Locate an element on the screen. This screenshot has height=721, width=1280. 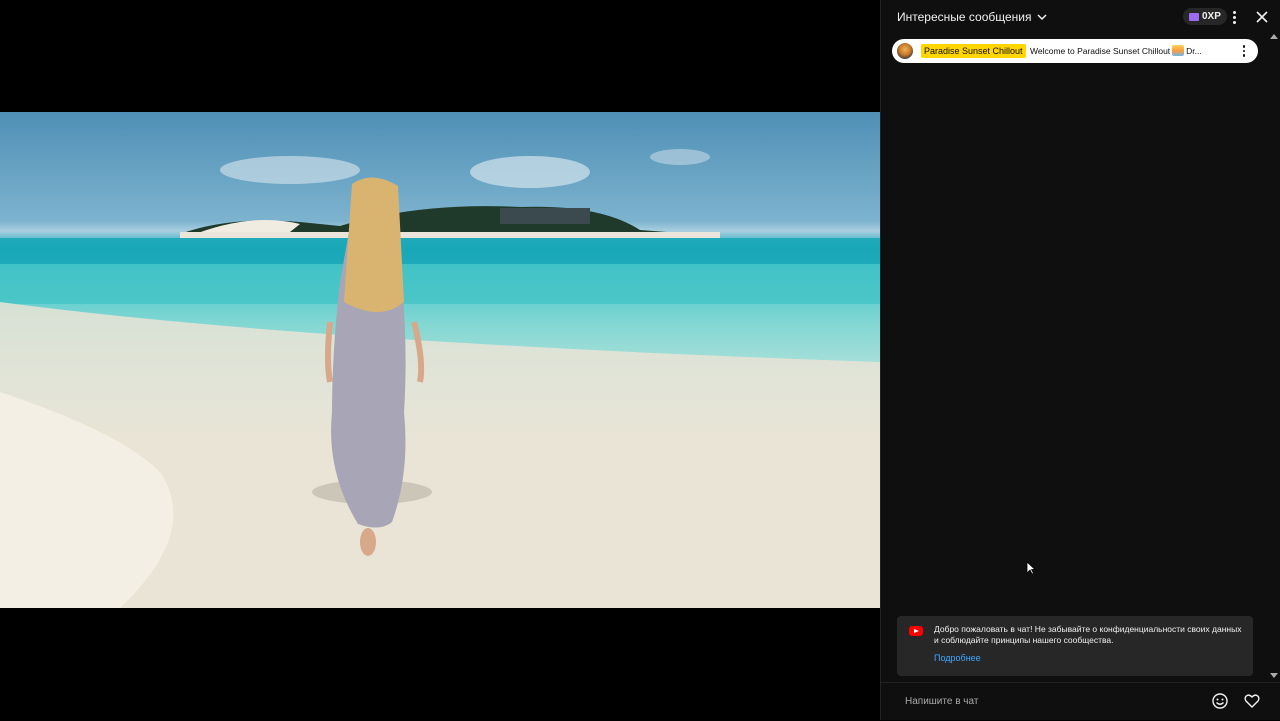
chat-scrollbar is located at coordinates (1273, 358).